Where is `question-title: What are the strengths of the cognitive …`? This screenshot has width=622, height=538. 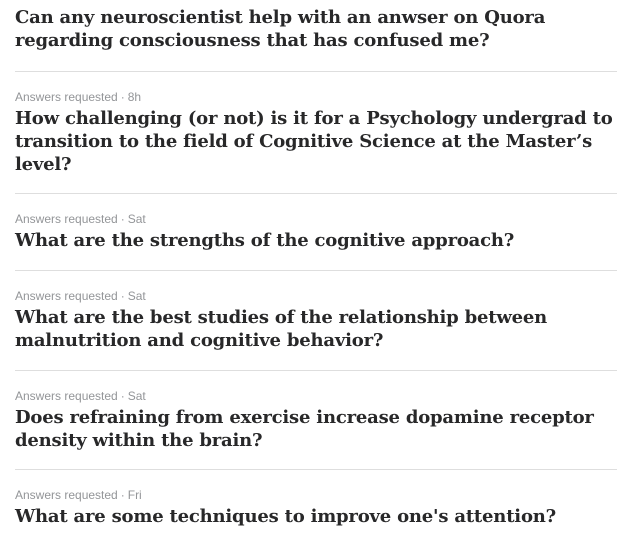
question-title: What are the strengths of the cognitive … is located at coordinates (316, 240).